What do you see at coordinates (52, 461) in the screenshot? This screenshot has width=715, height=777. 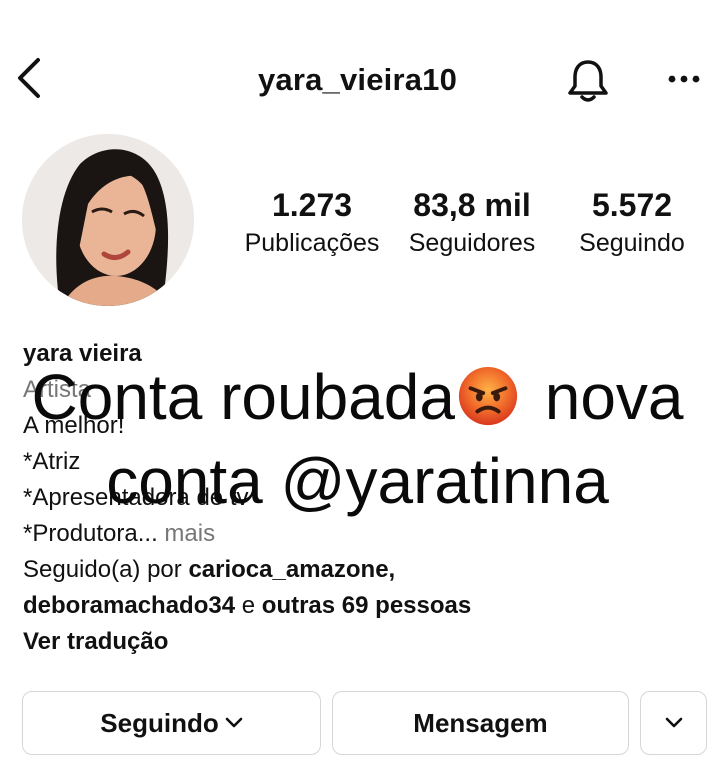 I see `bio-line: *Atriz` at bounding box center [52, 461].